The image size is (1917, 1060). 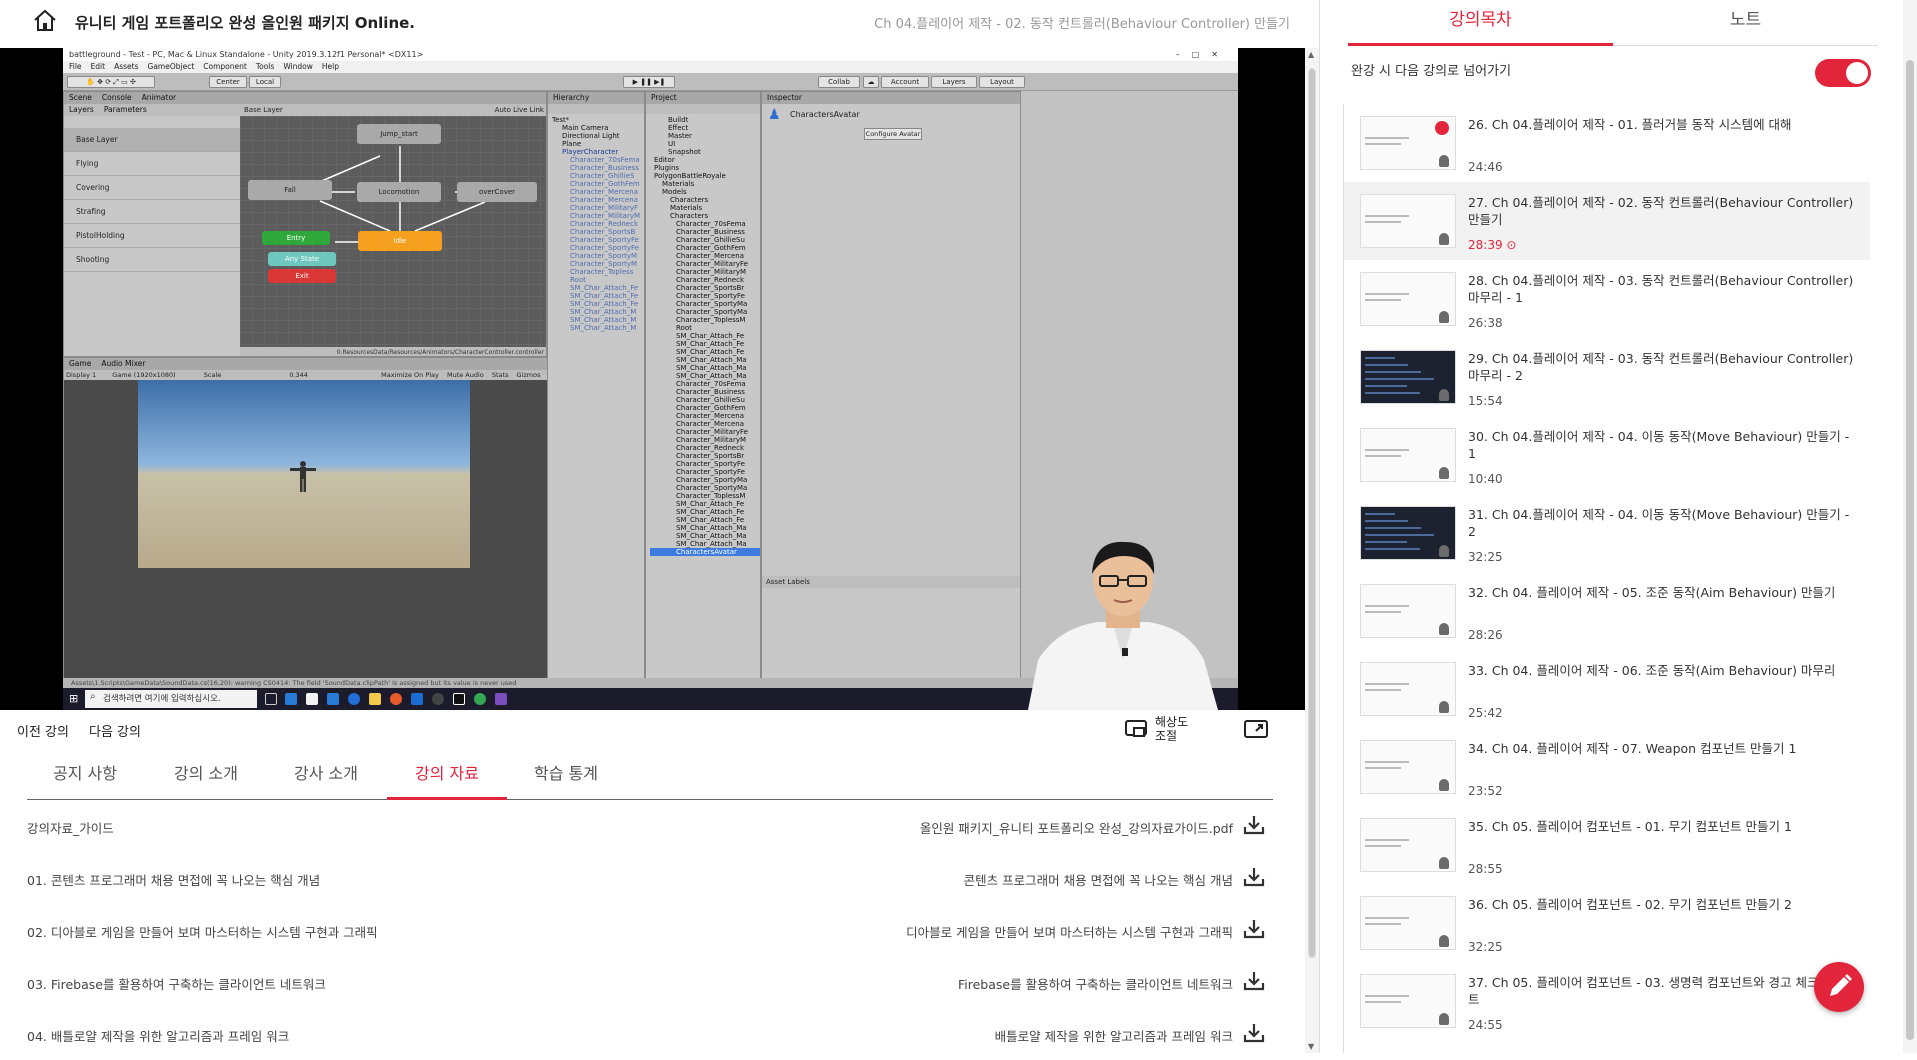 What do you see at coordinates (1256, 729) in the screenshot?
I see `fullscreen-icon` at bounding box center [1256, 729].